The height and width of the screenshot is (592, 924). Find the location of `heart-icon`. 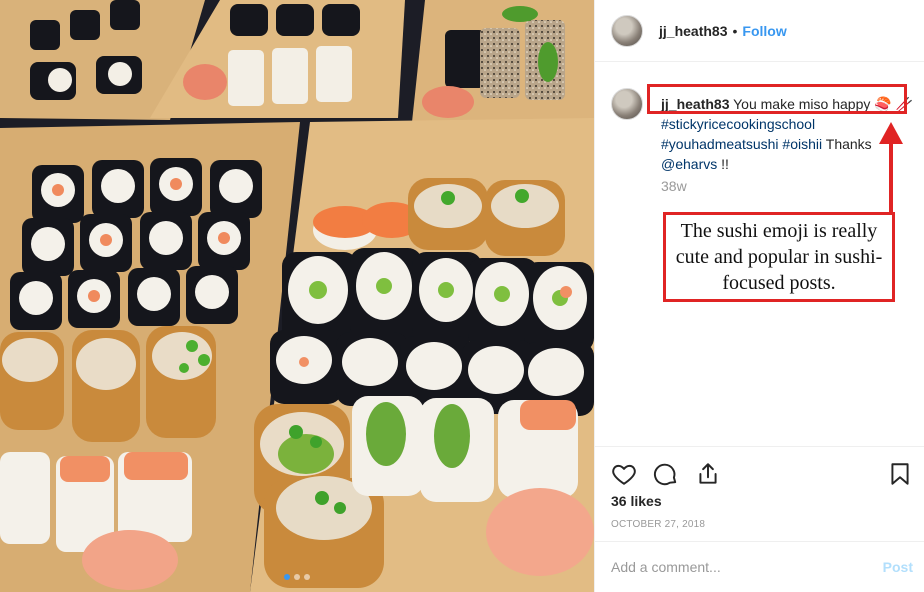

heart-icon is located at coordinates (624, 474).